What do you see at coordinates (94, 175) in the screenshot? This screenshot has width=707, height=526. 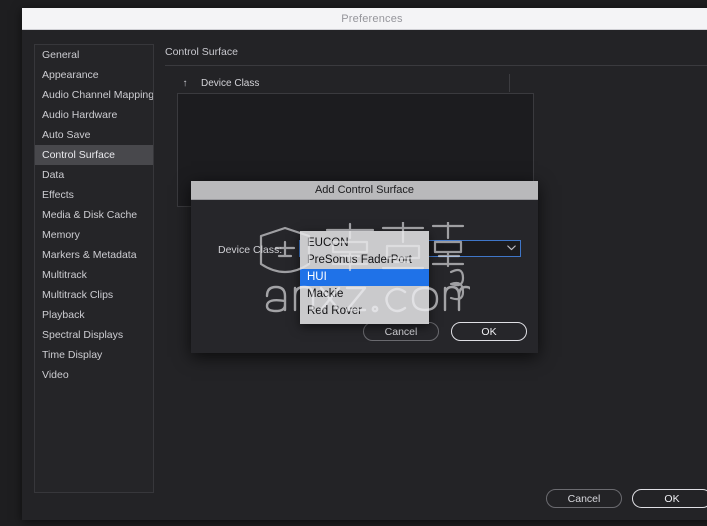 I see `sidebar-item-data: Data` at bounding box center [94, 175].